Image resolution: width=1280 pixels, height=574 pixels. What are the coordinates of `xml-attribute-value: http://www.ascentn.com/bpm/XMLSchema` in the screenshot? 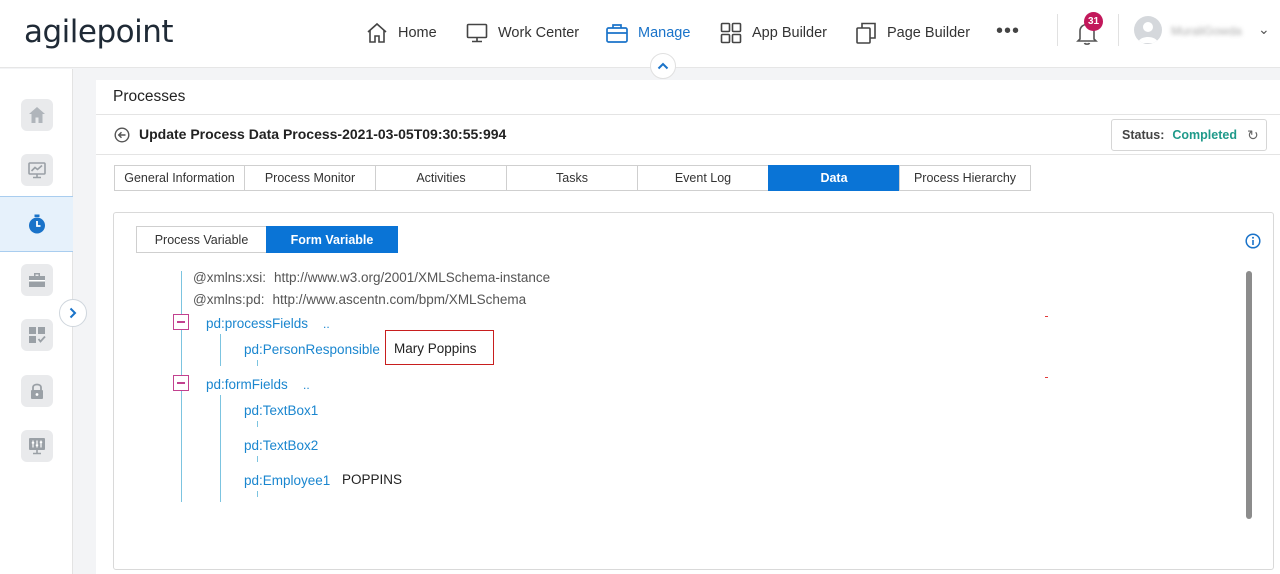 It's located at (399, 299).